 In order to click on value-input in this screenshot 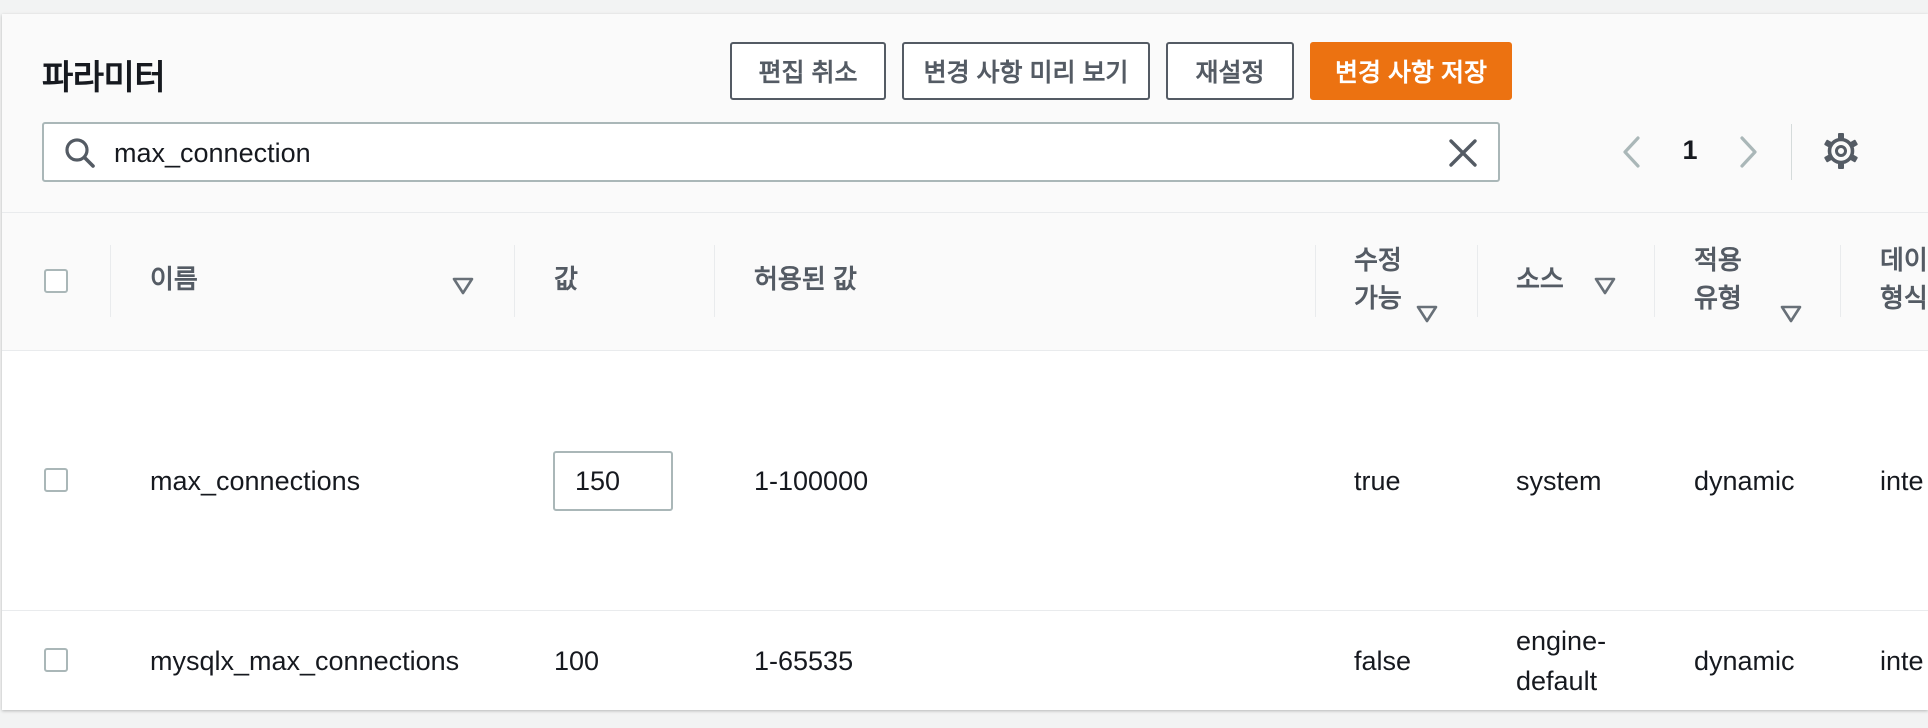, I will do `click(613, 481)`.